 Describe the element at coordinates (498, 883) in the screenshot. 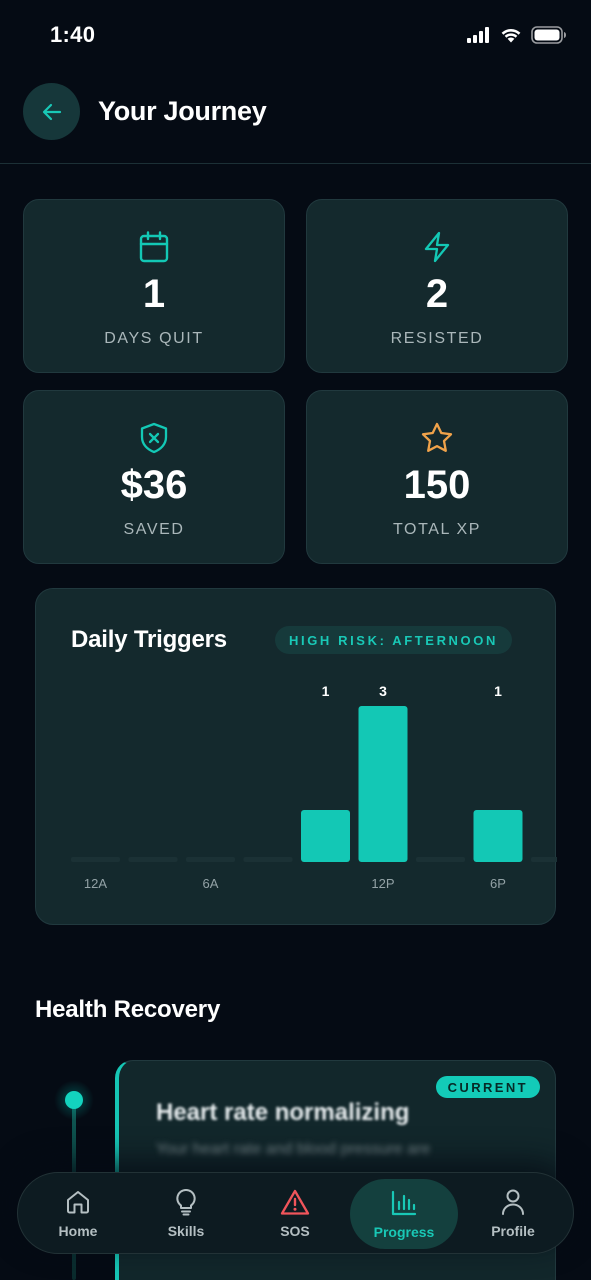

I see `chart-tick-label: 6P` at that location.